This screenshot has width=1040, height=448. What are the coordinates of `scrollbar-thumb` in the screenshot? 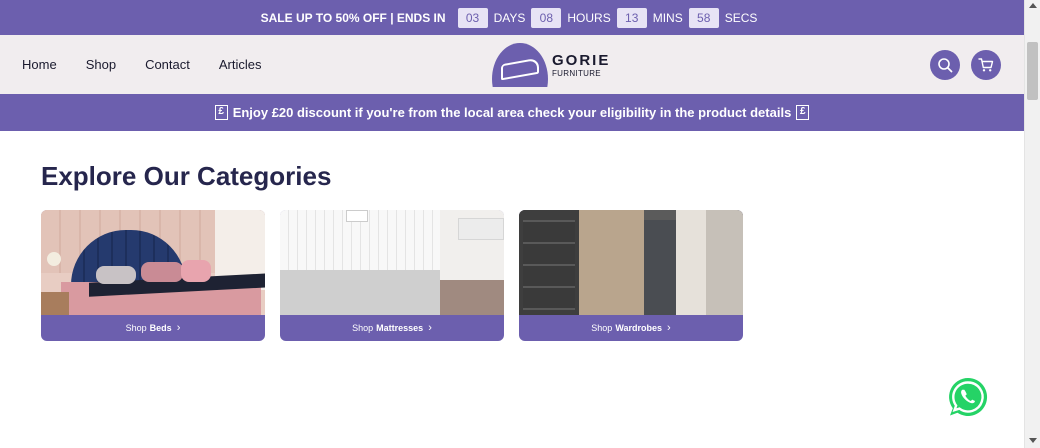 It's located at (1032, 71).